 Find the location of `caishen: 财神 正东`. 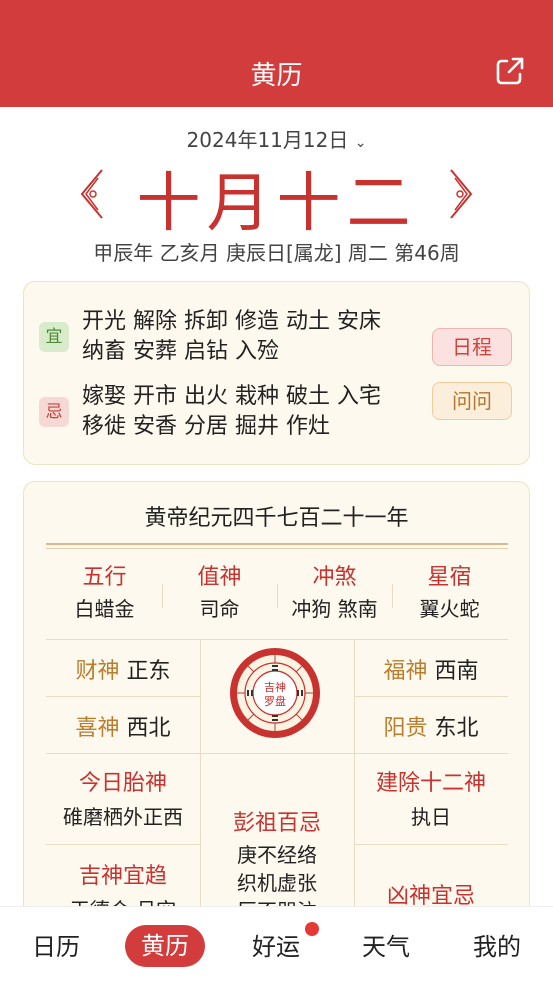

caishen: 财神 正东 is located at coordinates (123, 669).